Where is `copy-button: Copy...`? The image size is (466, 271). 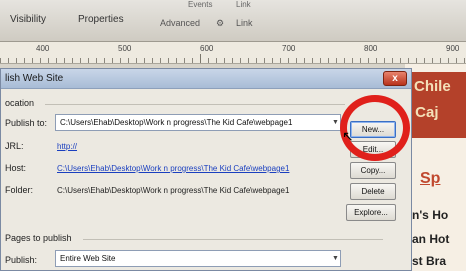
copy-button: Copy... is located at coordinates (373, 170).